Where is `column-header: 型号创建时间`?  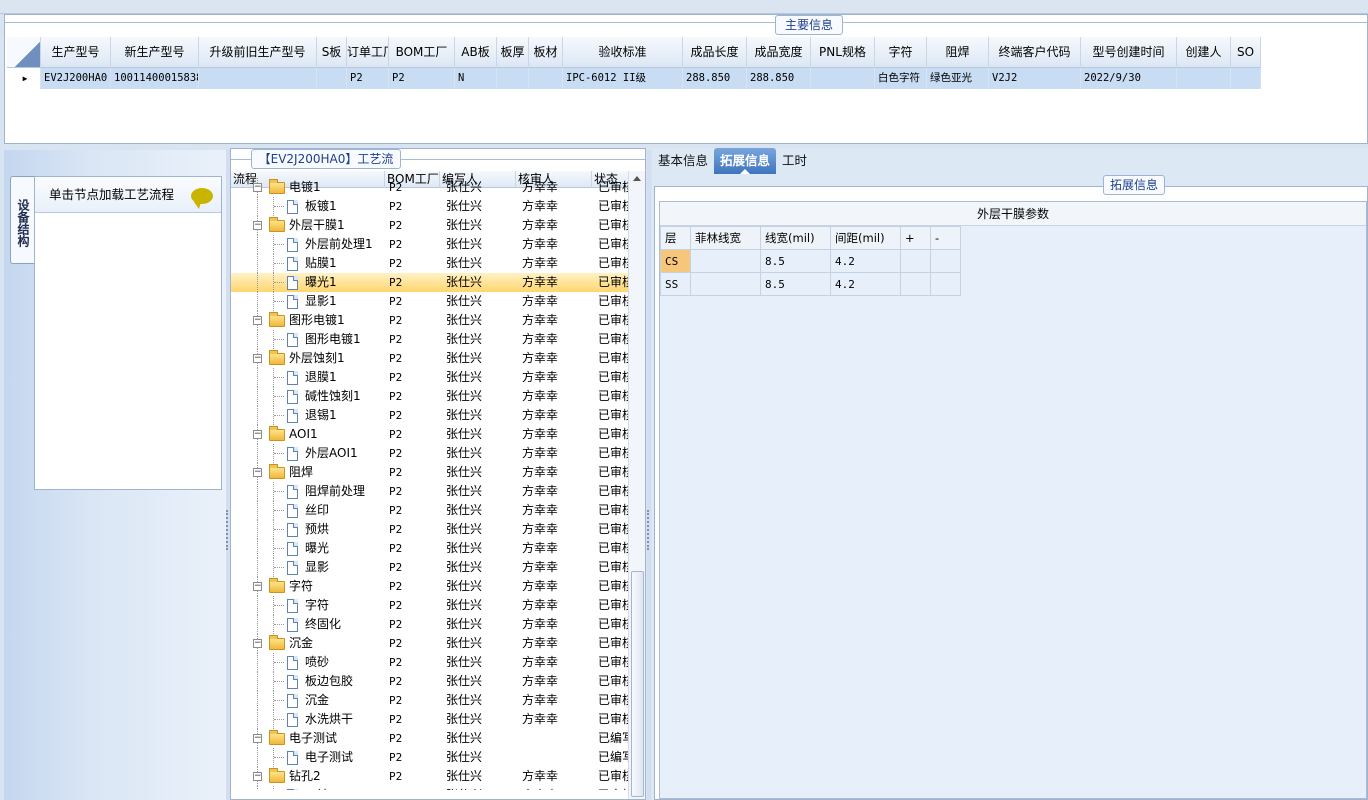
column-header: 型号创建时间 is located at coordinates (1129, 52).